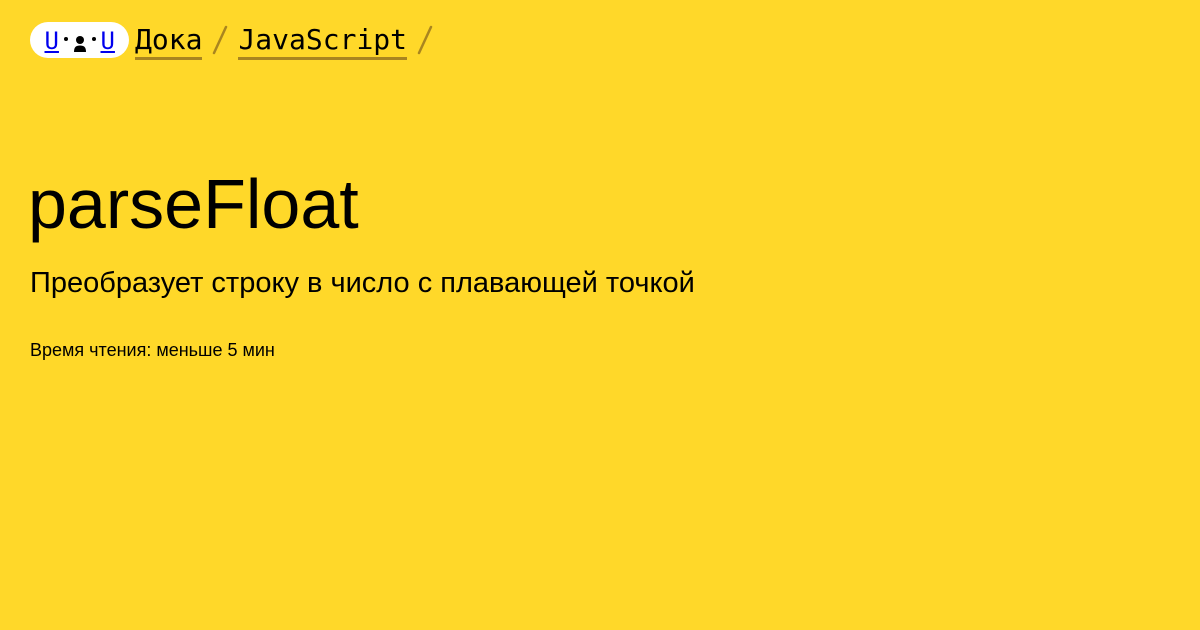 The height and width of the screenshot is (630, 1200). I want to click on logo-dot-left, so click(65, 38).